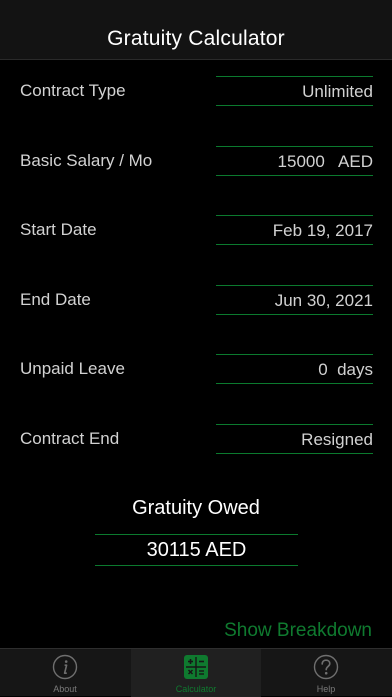  Describe the element at coordinates (58, 229) in the screenshot. I see `start-date-label: Start Date` at that location.